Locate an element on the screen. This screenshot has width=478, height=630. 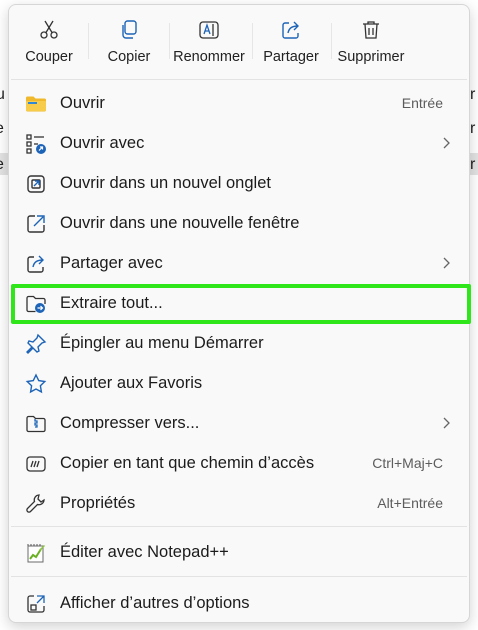
menu-item-label: Afficher d’autres d’options is located at coordinates (155, 602).